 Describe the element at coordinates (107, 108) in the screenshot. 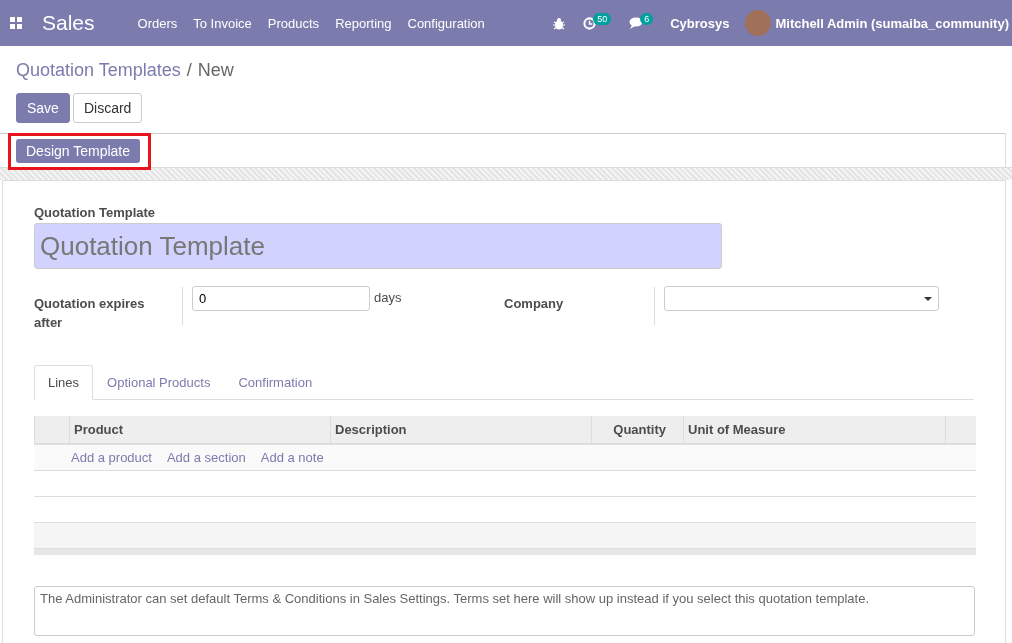

I see `discard-button: Discard` at that location.